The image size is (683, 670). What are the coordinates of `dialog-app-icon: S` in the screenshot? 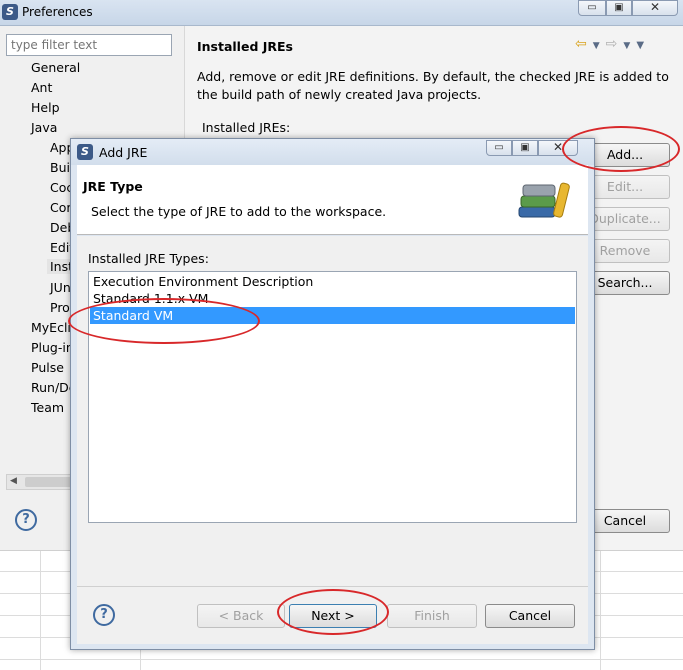 It's located at (85, 152).